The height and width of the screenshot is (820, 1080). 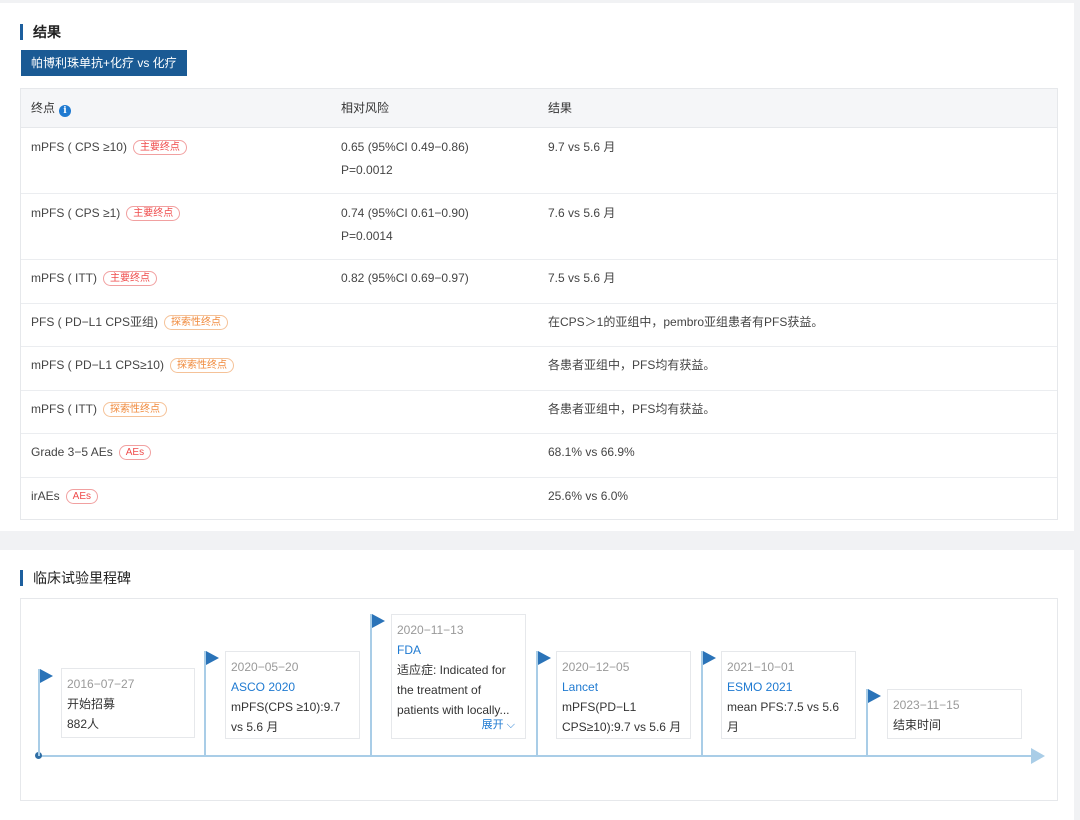 What do you see at coordinates (582, 147) in the screenshot?
I see `result-value: 9.7 vs 5.6 月` at bounding box center [582, 147].